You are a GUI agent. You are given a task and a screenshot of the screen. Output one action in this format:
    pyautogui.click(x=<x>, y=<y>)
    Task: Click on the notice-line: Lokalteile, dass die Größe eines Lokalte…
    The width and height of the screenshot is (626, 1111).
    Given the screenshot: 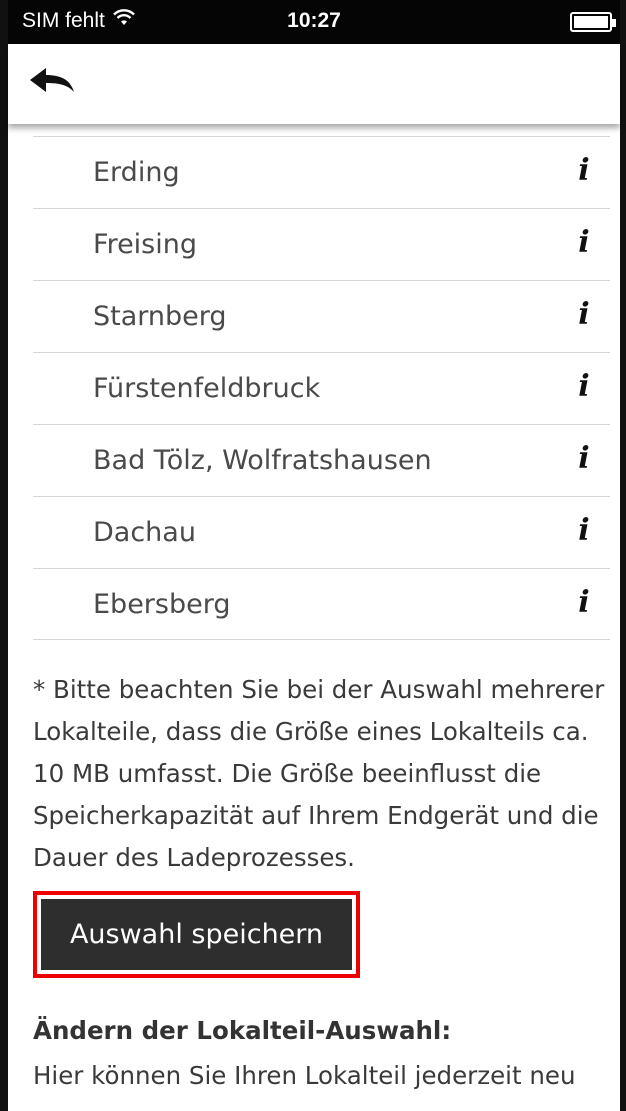 What is the action you would take?
    pyautogui.click(x=311, y=731)
    